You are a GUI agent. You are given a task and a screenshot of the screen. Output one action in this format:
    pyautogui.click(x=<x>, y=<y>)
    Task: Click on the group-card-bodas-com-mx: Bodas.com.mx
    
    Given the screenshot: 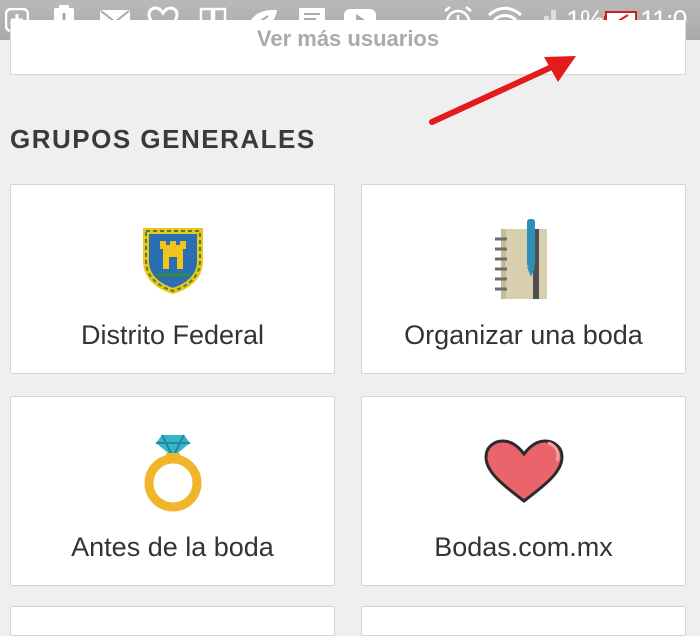 What is the action you would take?
    pyautogui.click(x=523, y=491)
    